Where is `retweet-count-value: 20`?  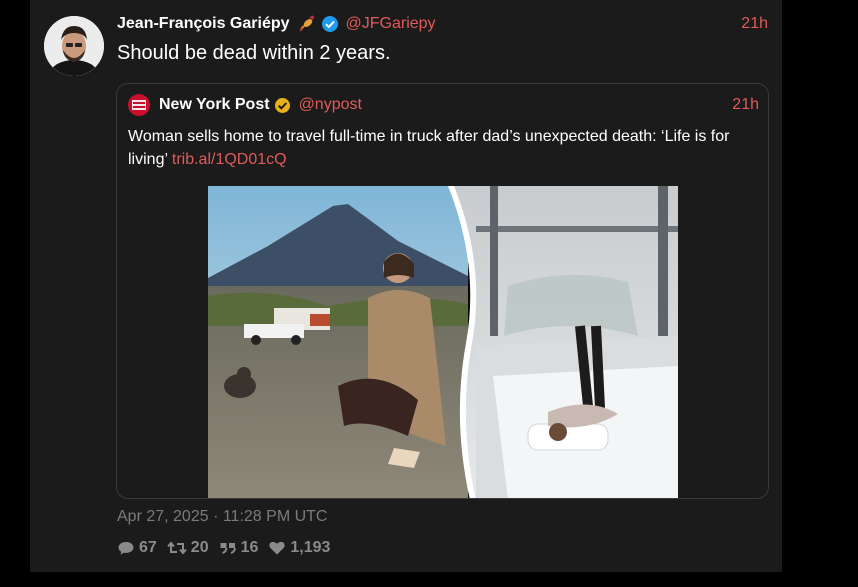 retweet-count-value: 20 is located at coordinates (199, 547).